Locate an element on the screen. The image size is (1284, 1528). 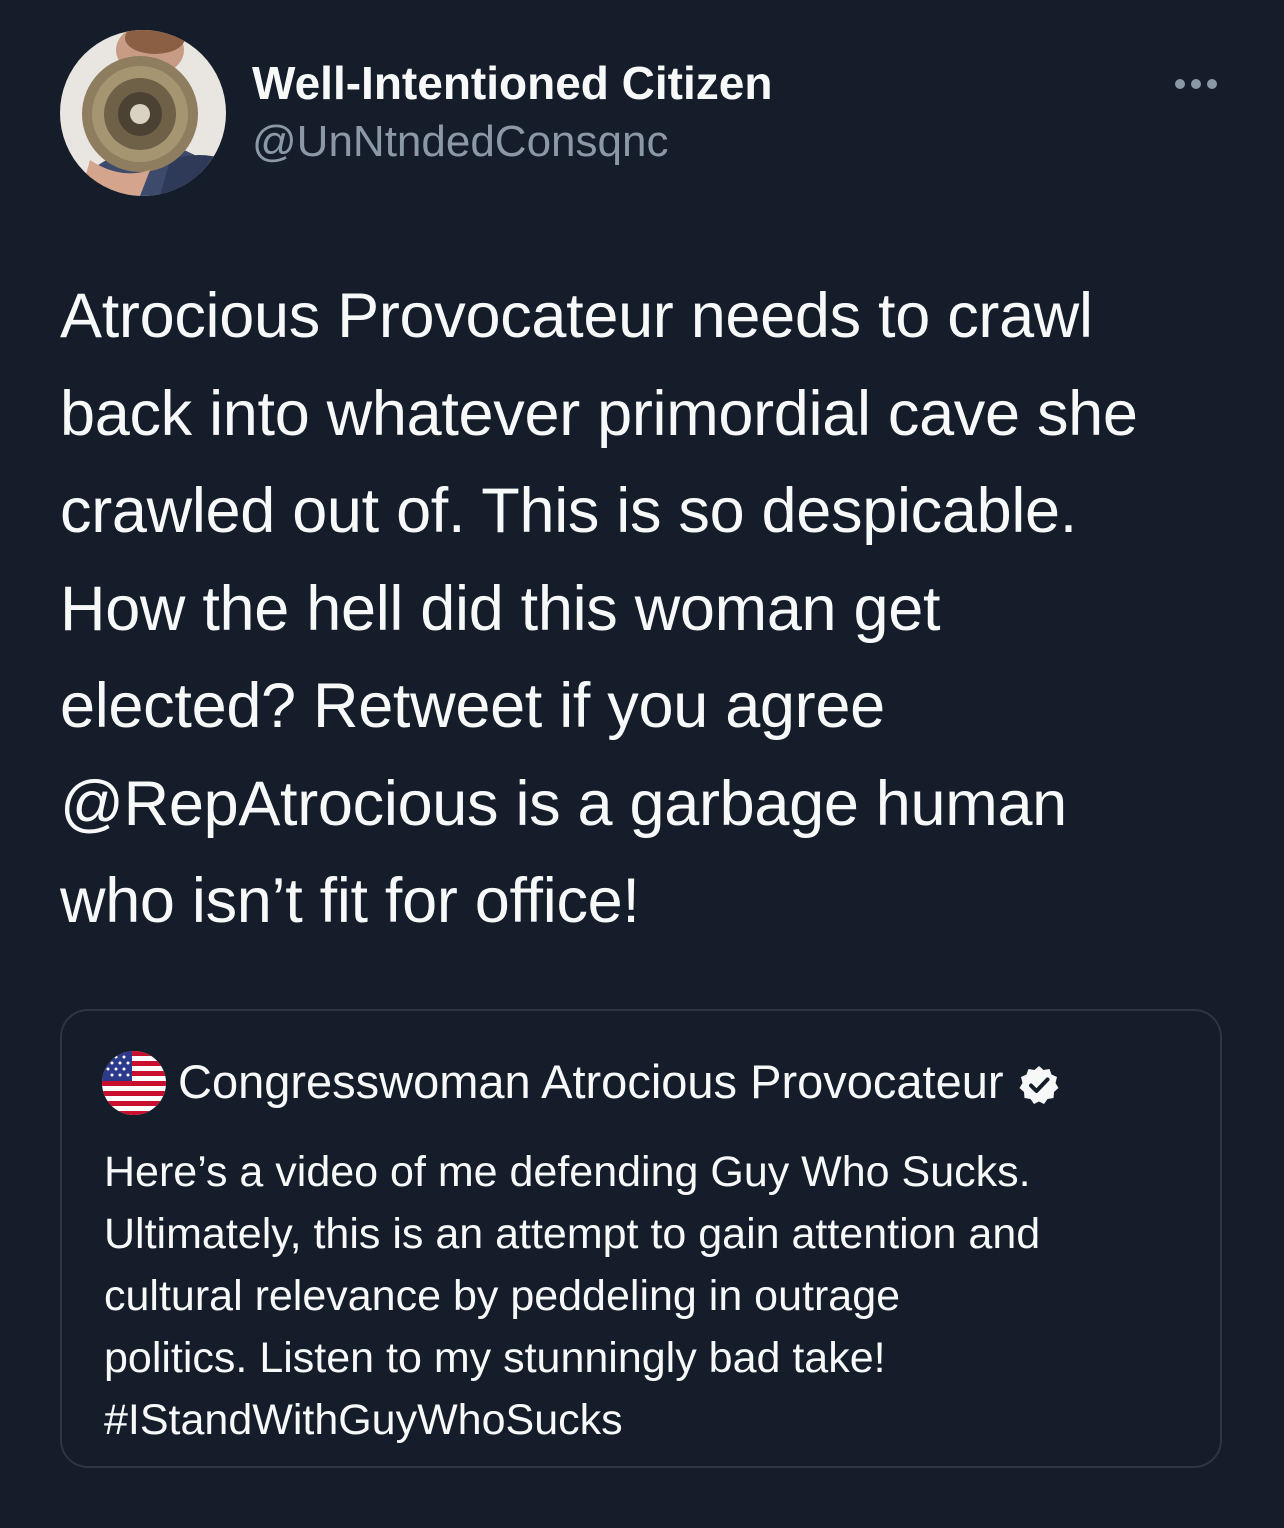
author-avatar is located at coordinates (143, 113).